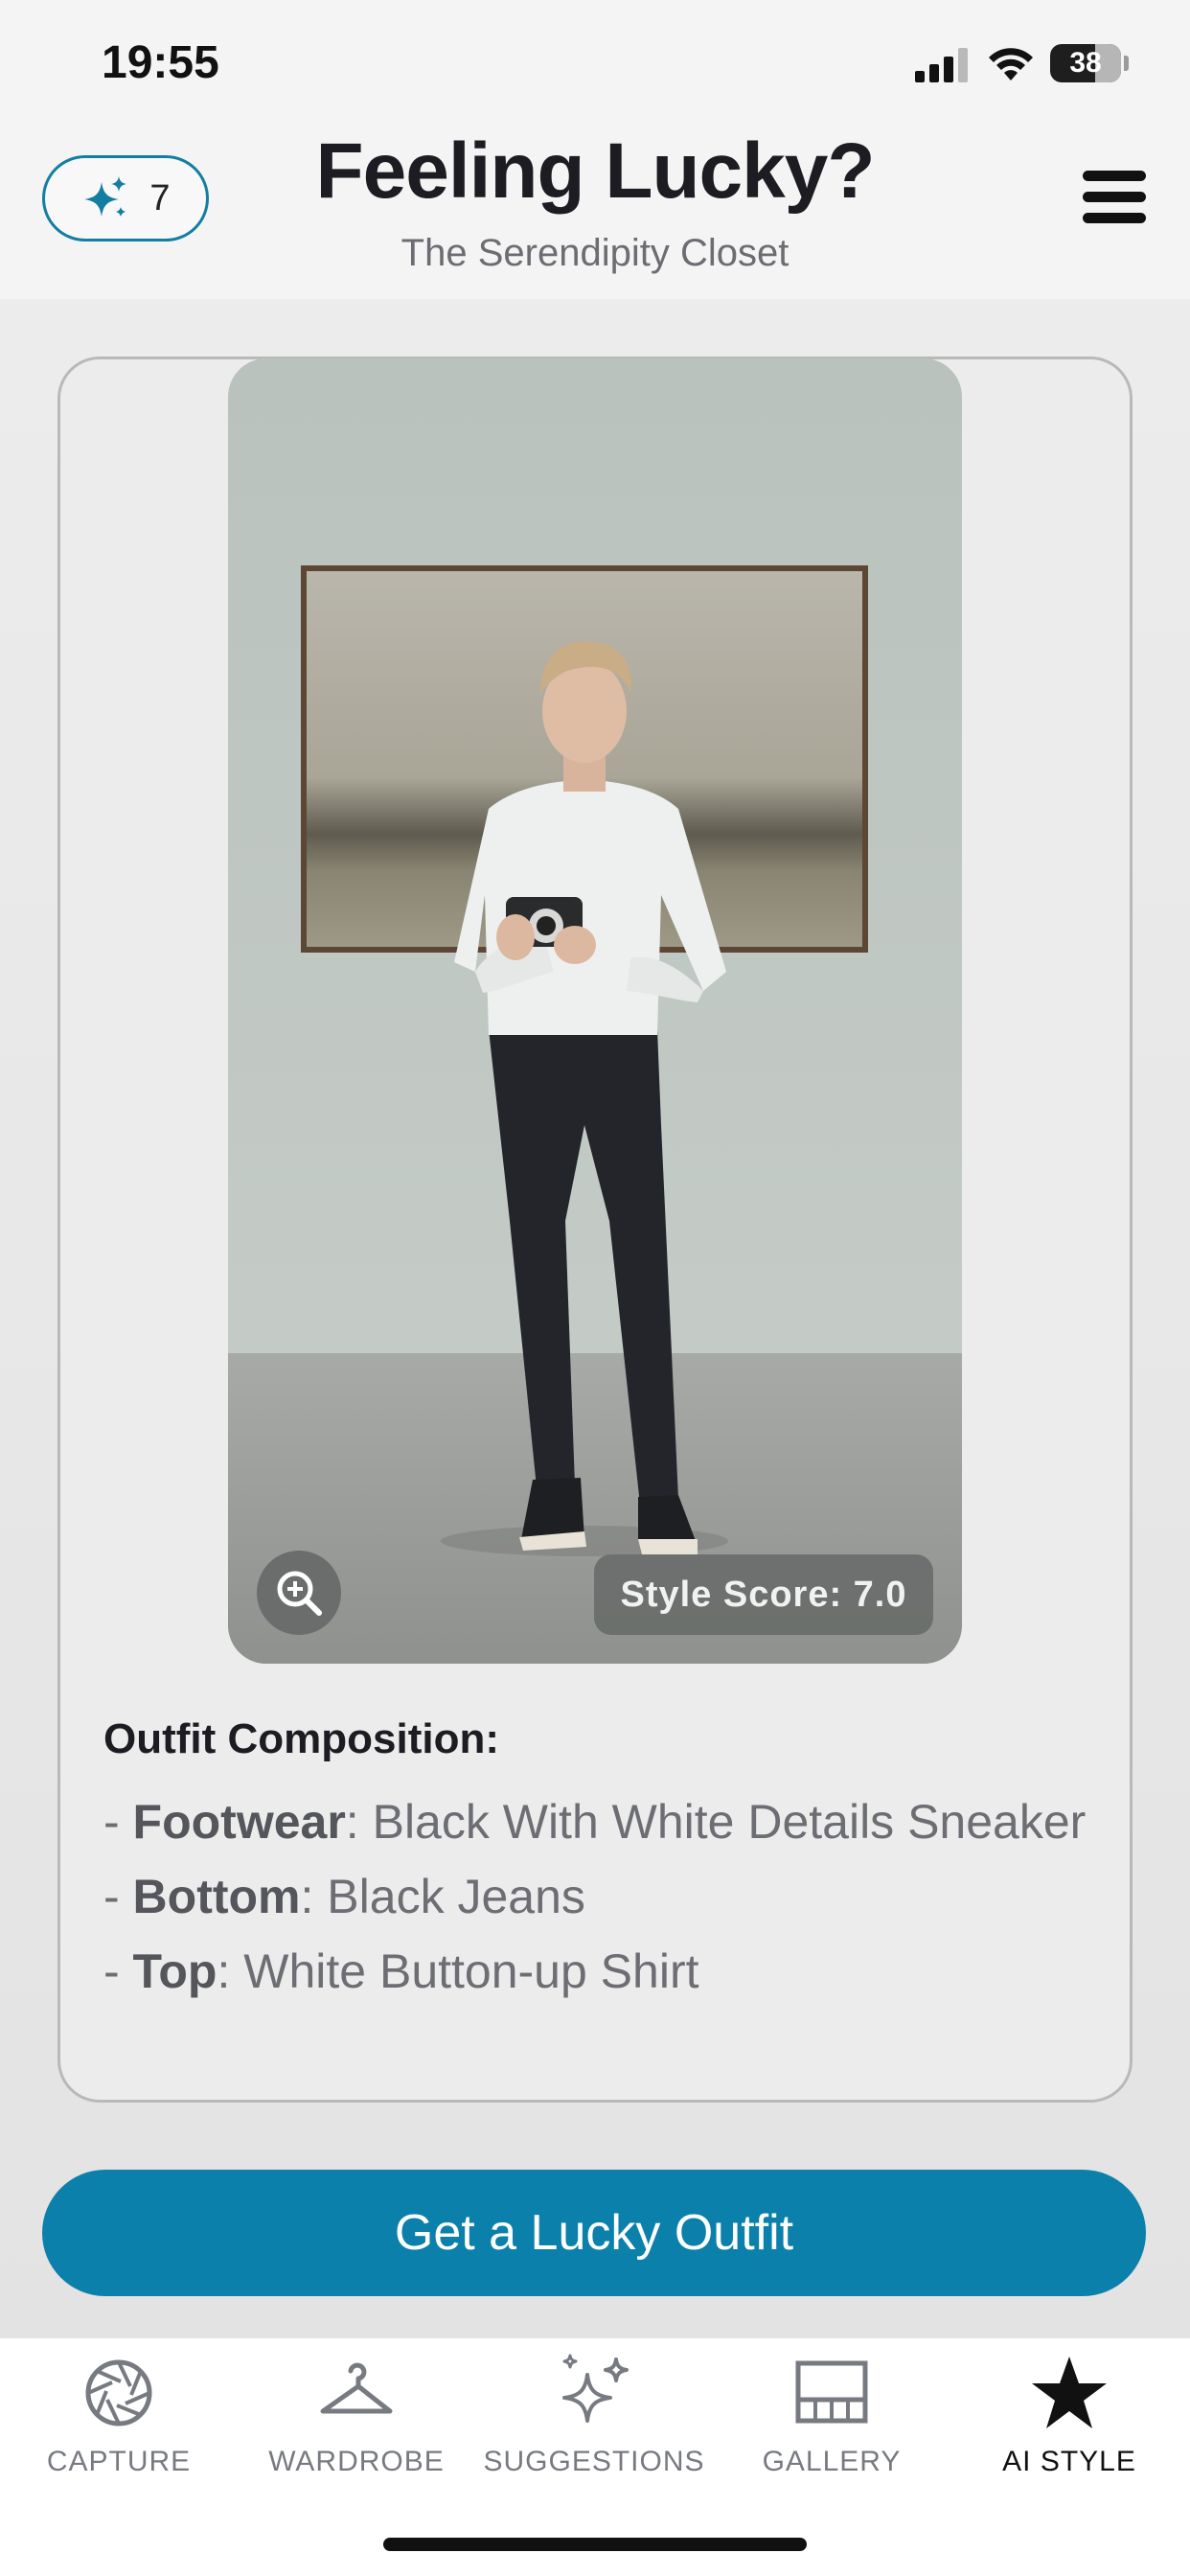 The width and height of the screenshot is (1190, 2576). I want to click on tab-gallery: GALLERY, so click(832, 2419).